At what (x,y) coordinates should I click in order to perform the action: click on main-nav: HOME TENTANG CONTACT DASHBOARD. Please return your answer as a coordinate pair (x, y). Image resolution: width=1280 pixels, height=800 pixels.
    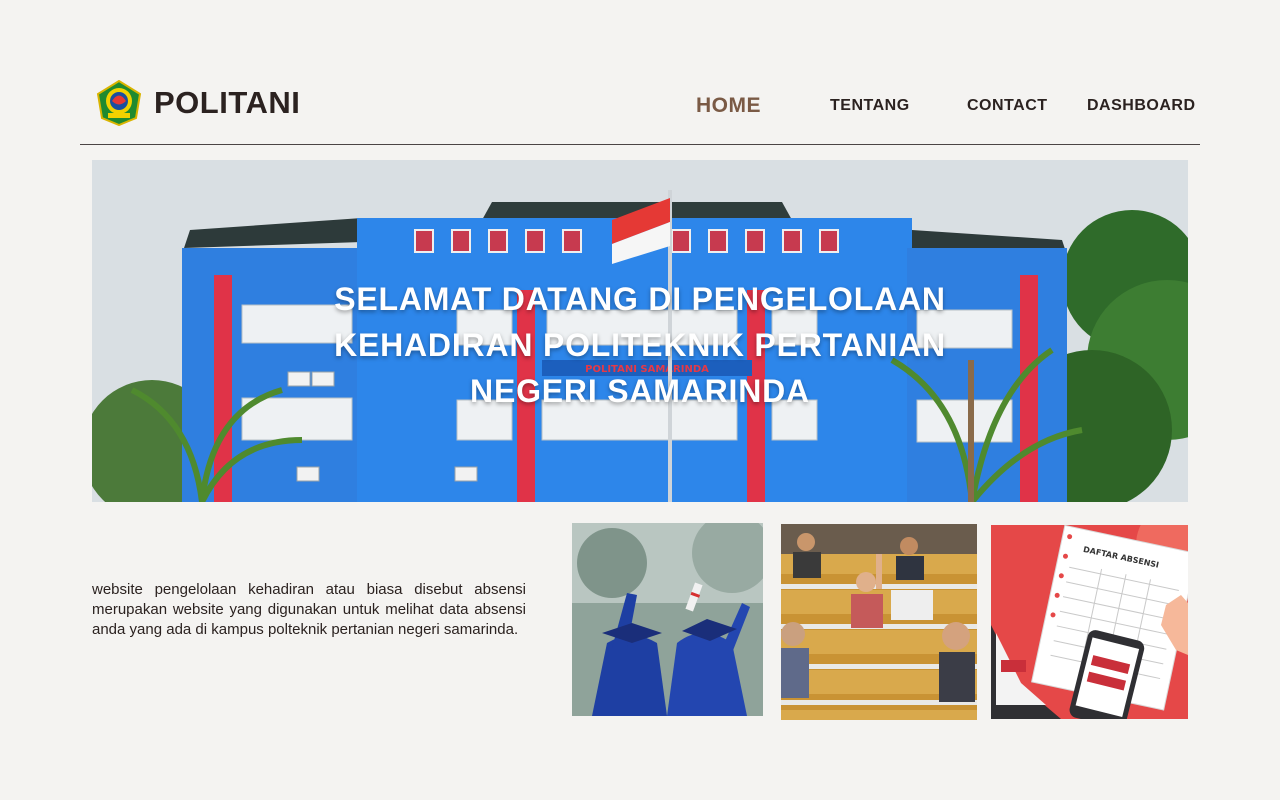
    Looking at the image, I should click on (640, 107).